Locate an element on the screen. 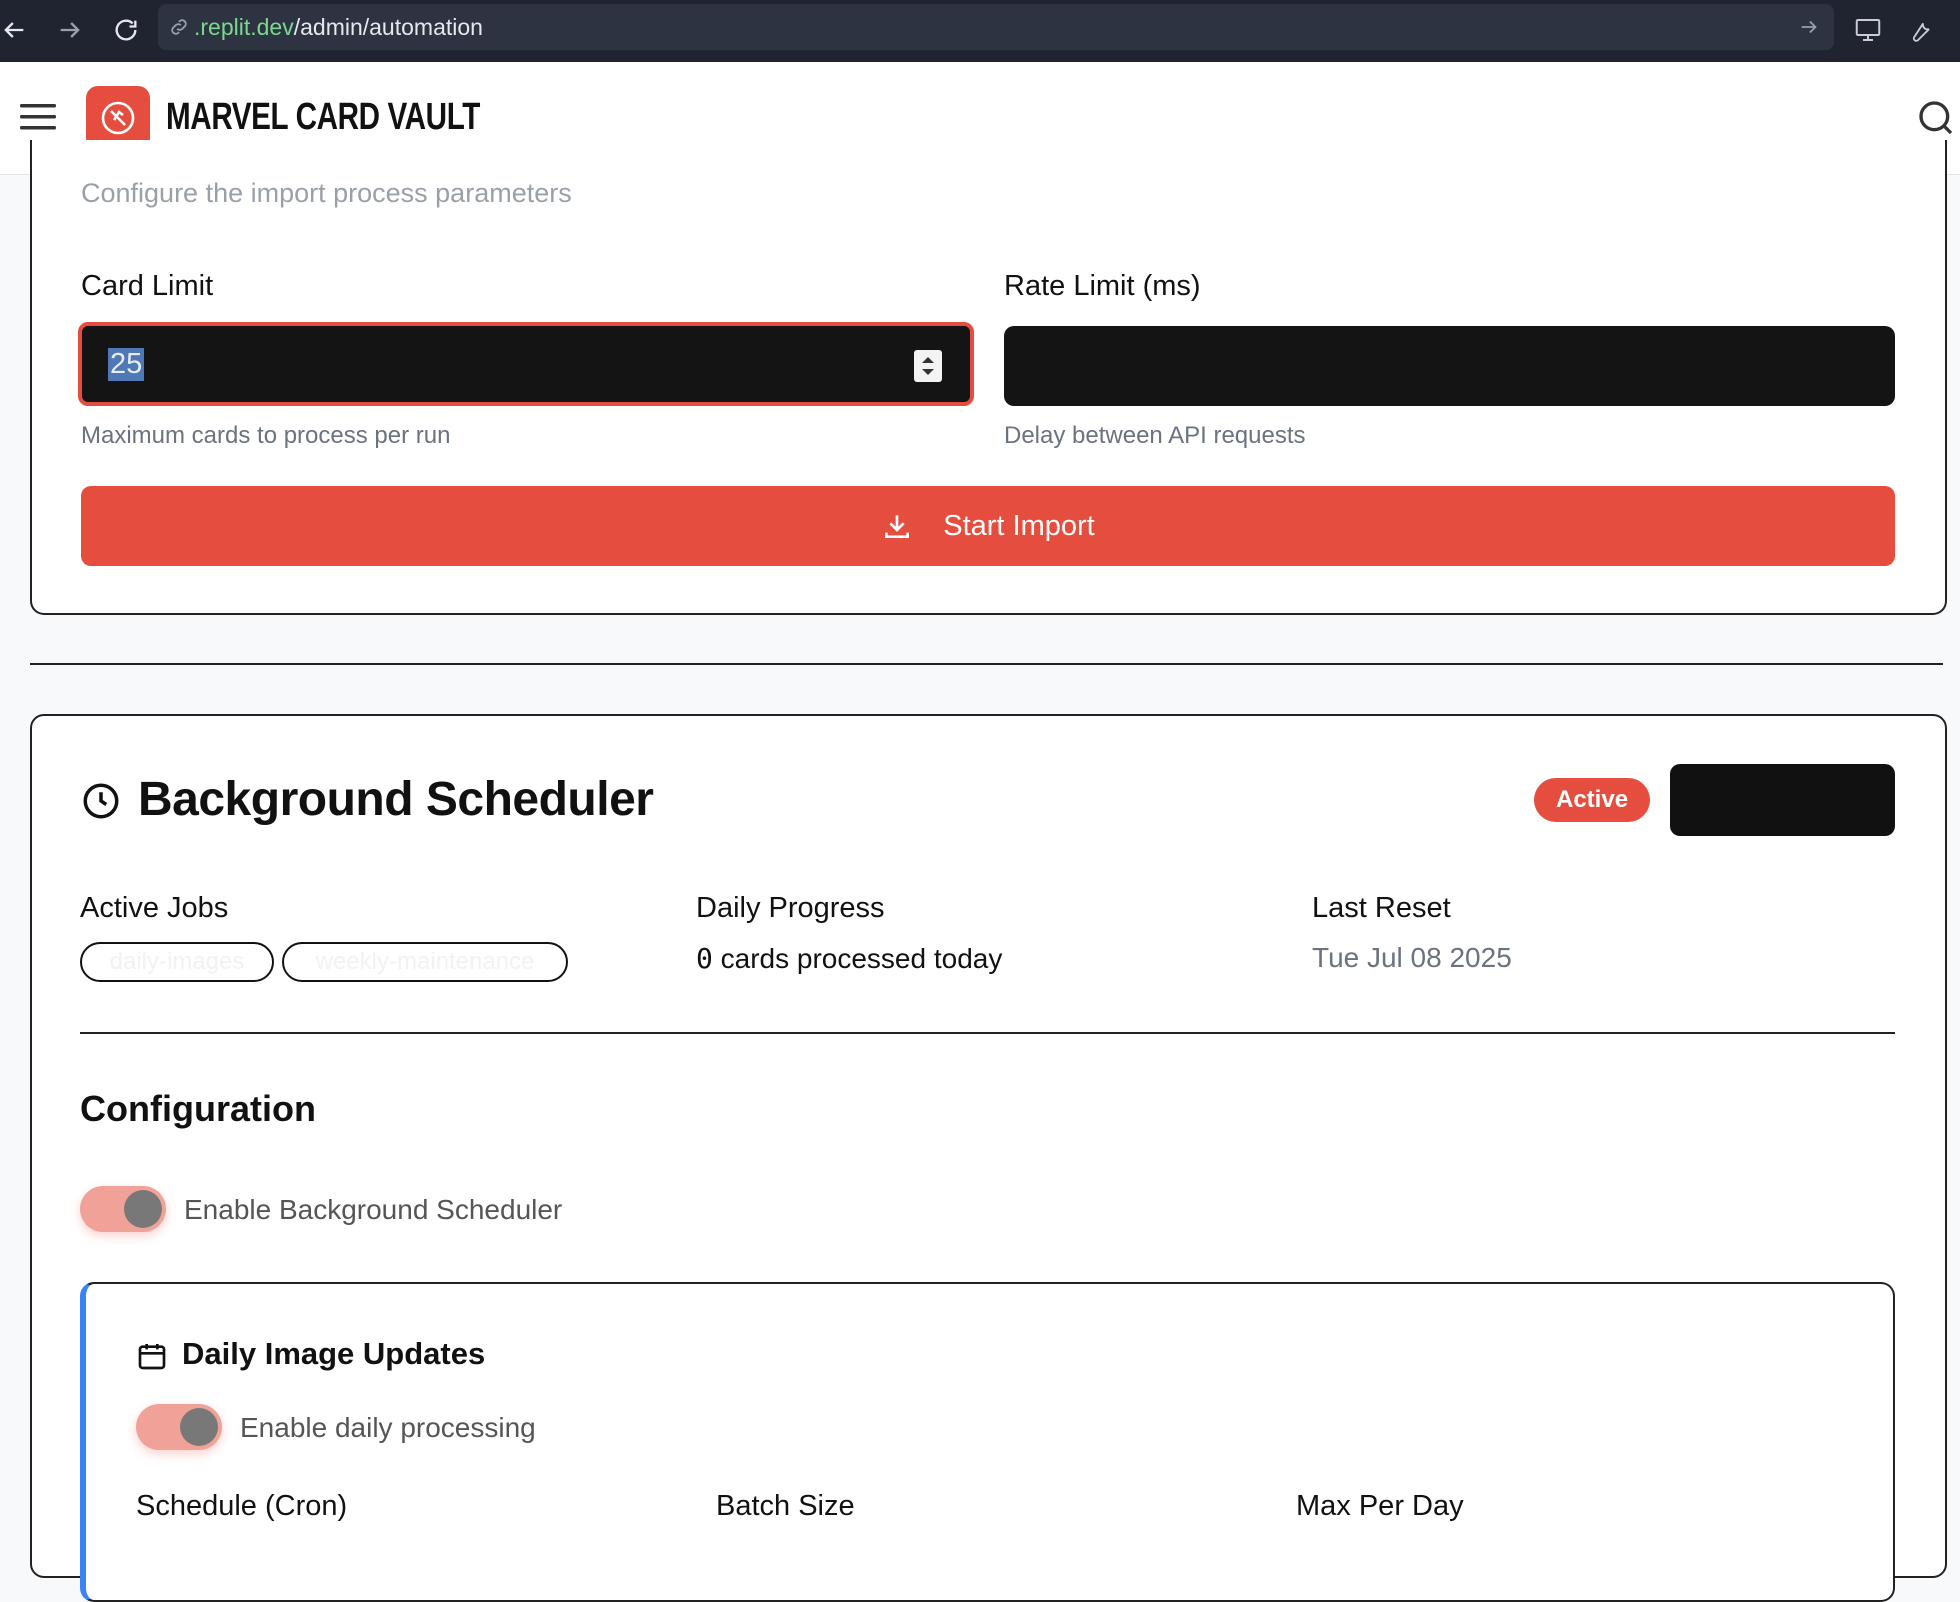 The height and width of the screenshot is (1602, 1960). forward-arrow-icon is located at coordinates (70, 30).